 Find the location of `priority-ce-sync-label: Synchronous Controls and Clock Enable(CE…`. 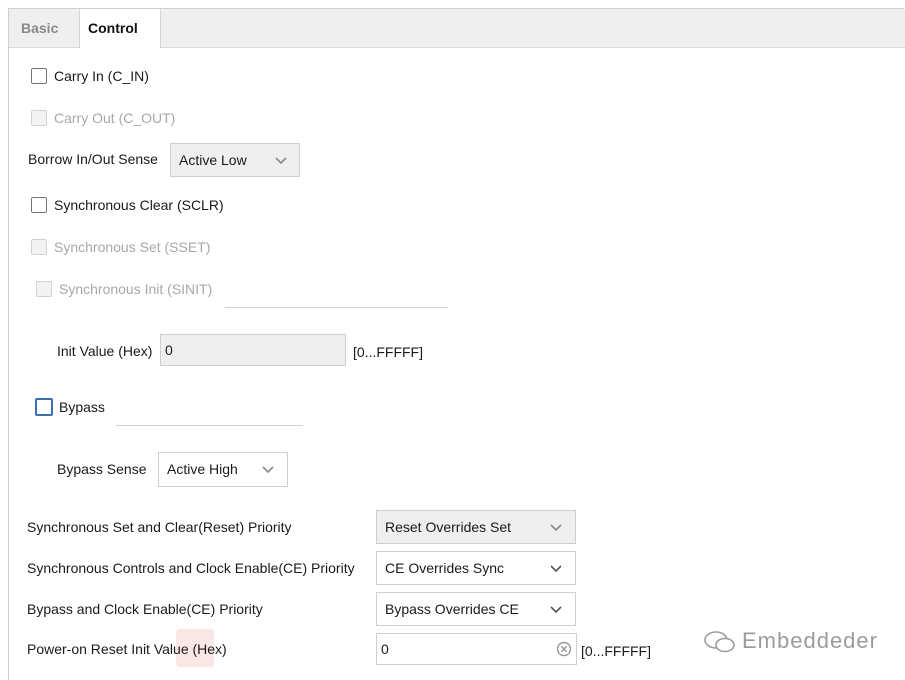

priority-ce-sync-label: Synchronous Controls and Clock Enable(CE… is located at coordinates (191, 568).